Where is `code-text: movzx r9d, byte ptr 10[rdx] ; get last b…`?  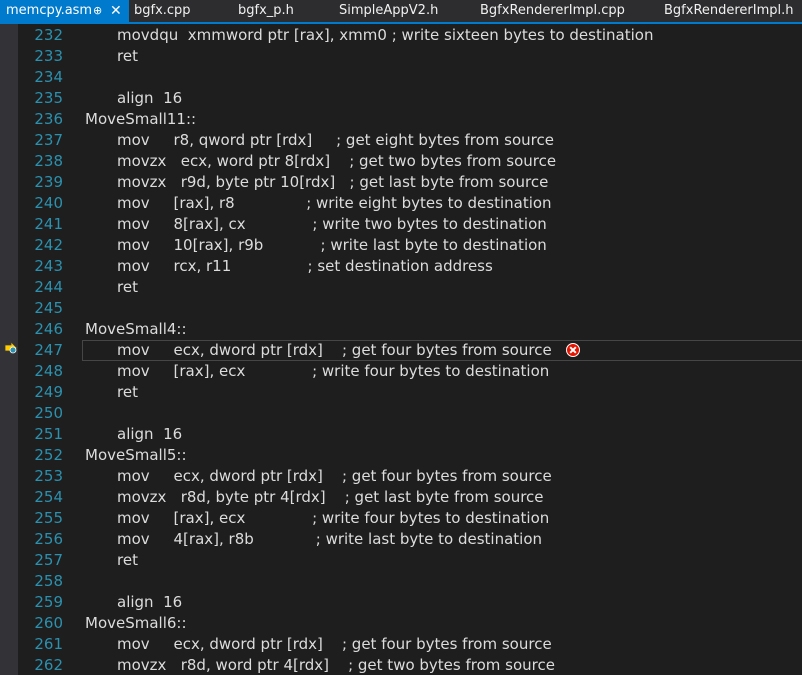
code-text: movzx r9d, byte ptr 10[rdx] ; get last b… is located at coordinates (333, 182).